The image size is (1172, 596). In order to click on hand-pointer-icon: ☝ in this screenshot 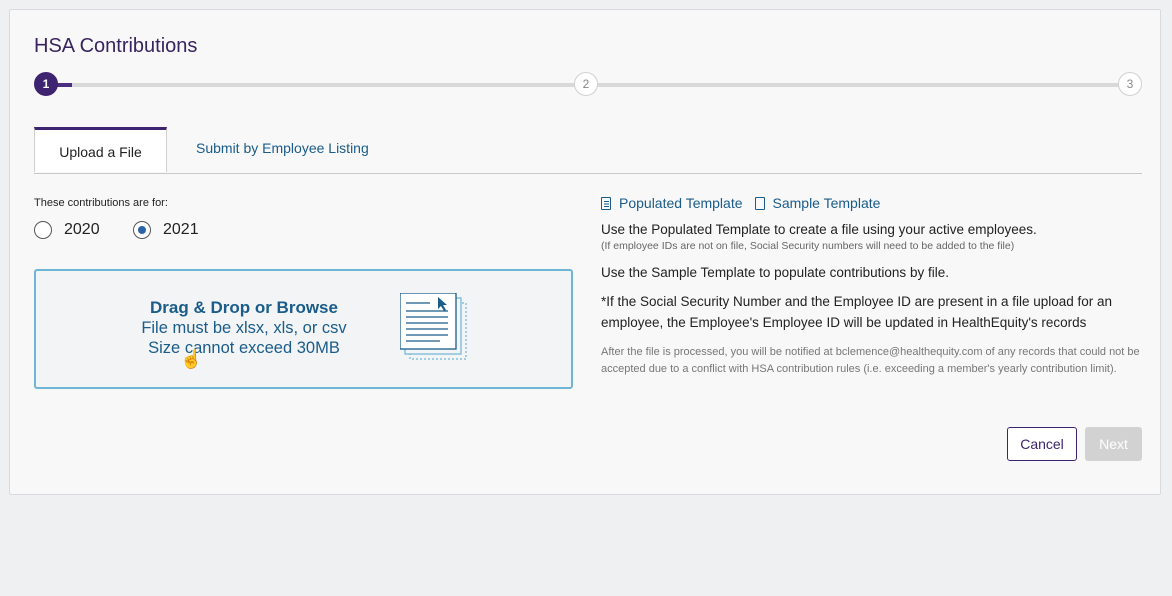, I will do `click(191, 359)`.